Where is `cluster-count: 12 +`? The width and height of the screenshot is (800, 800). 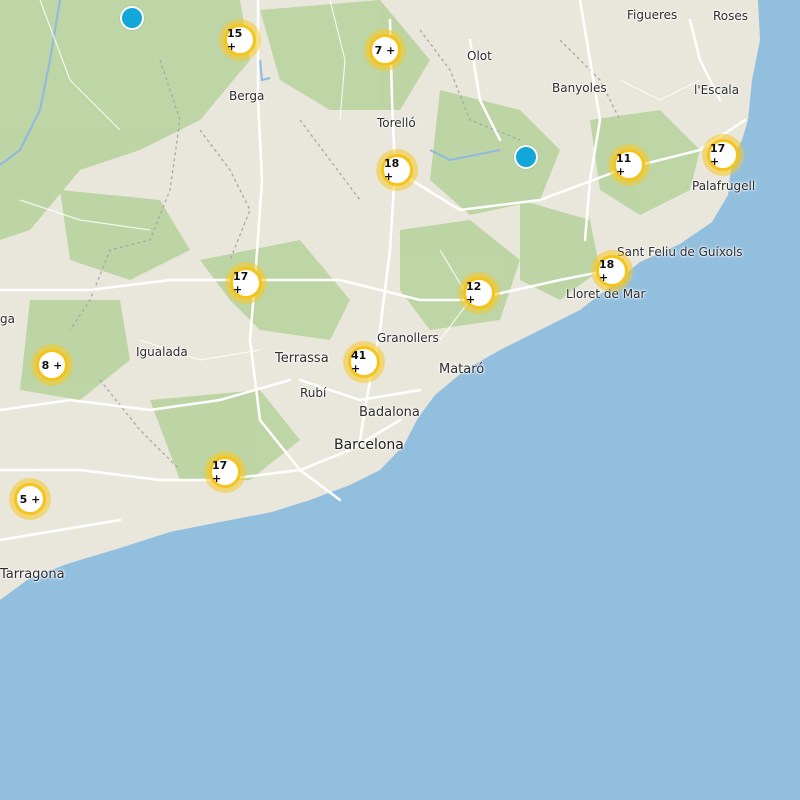 cluster-count: 12 + is located at coordinates (479, 293).